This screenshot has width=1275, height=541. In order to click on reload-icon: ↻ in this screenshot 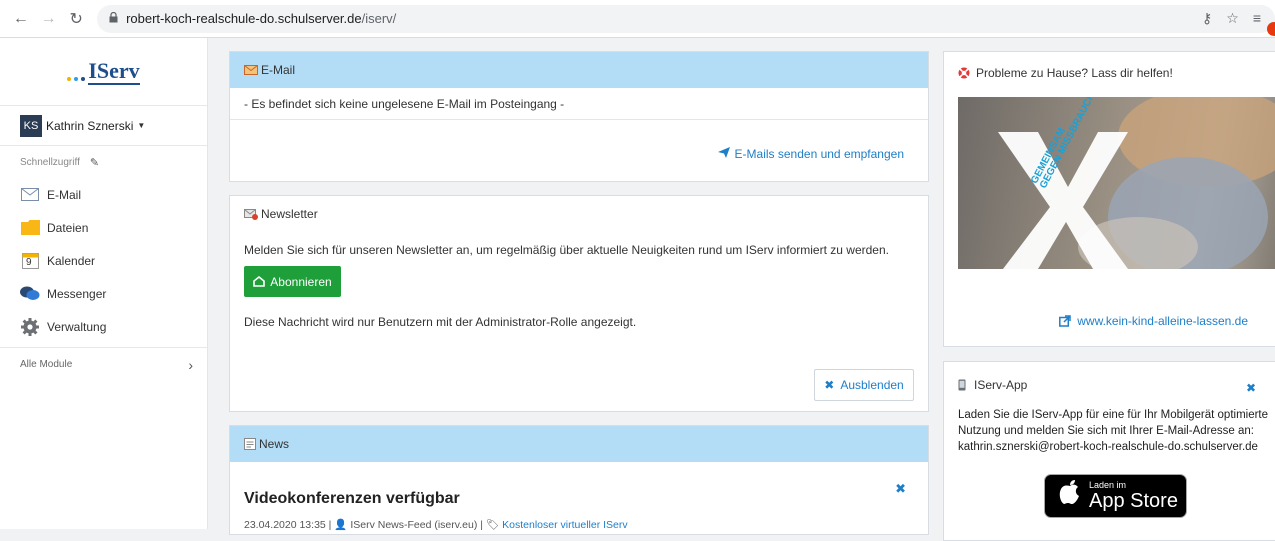, I will do `click(76, 19)`.